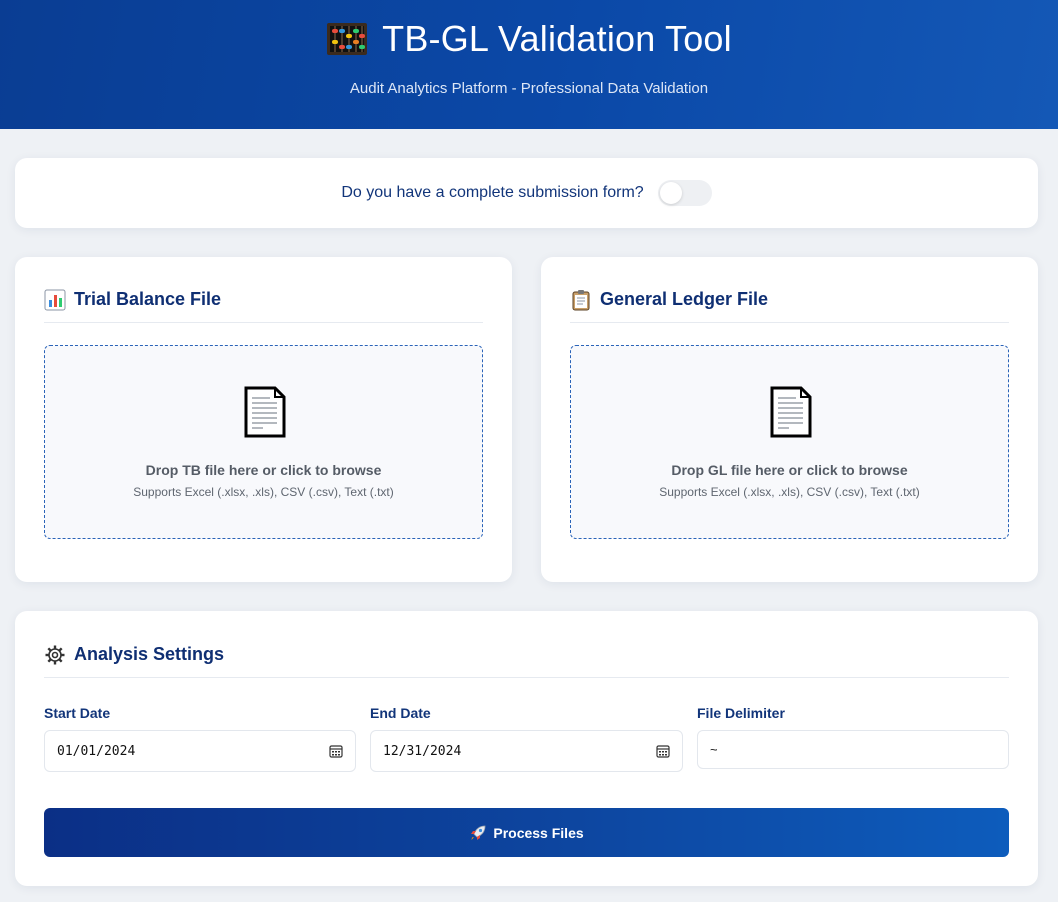  Describe the element at coordinates (789, 470) in the screenshot. I see `gl-drop-instruction: Drop GL file here or click to browse` at that location.